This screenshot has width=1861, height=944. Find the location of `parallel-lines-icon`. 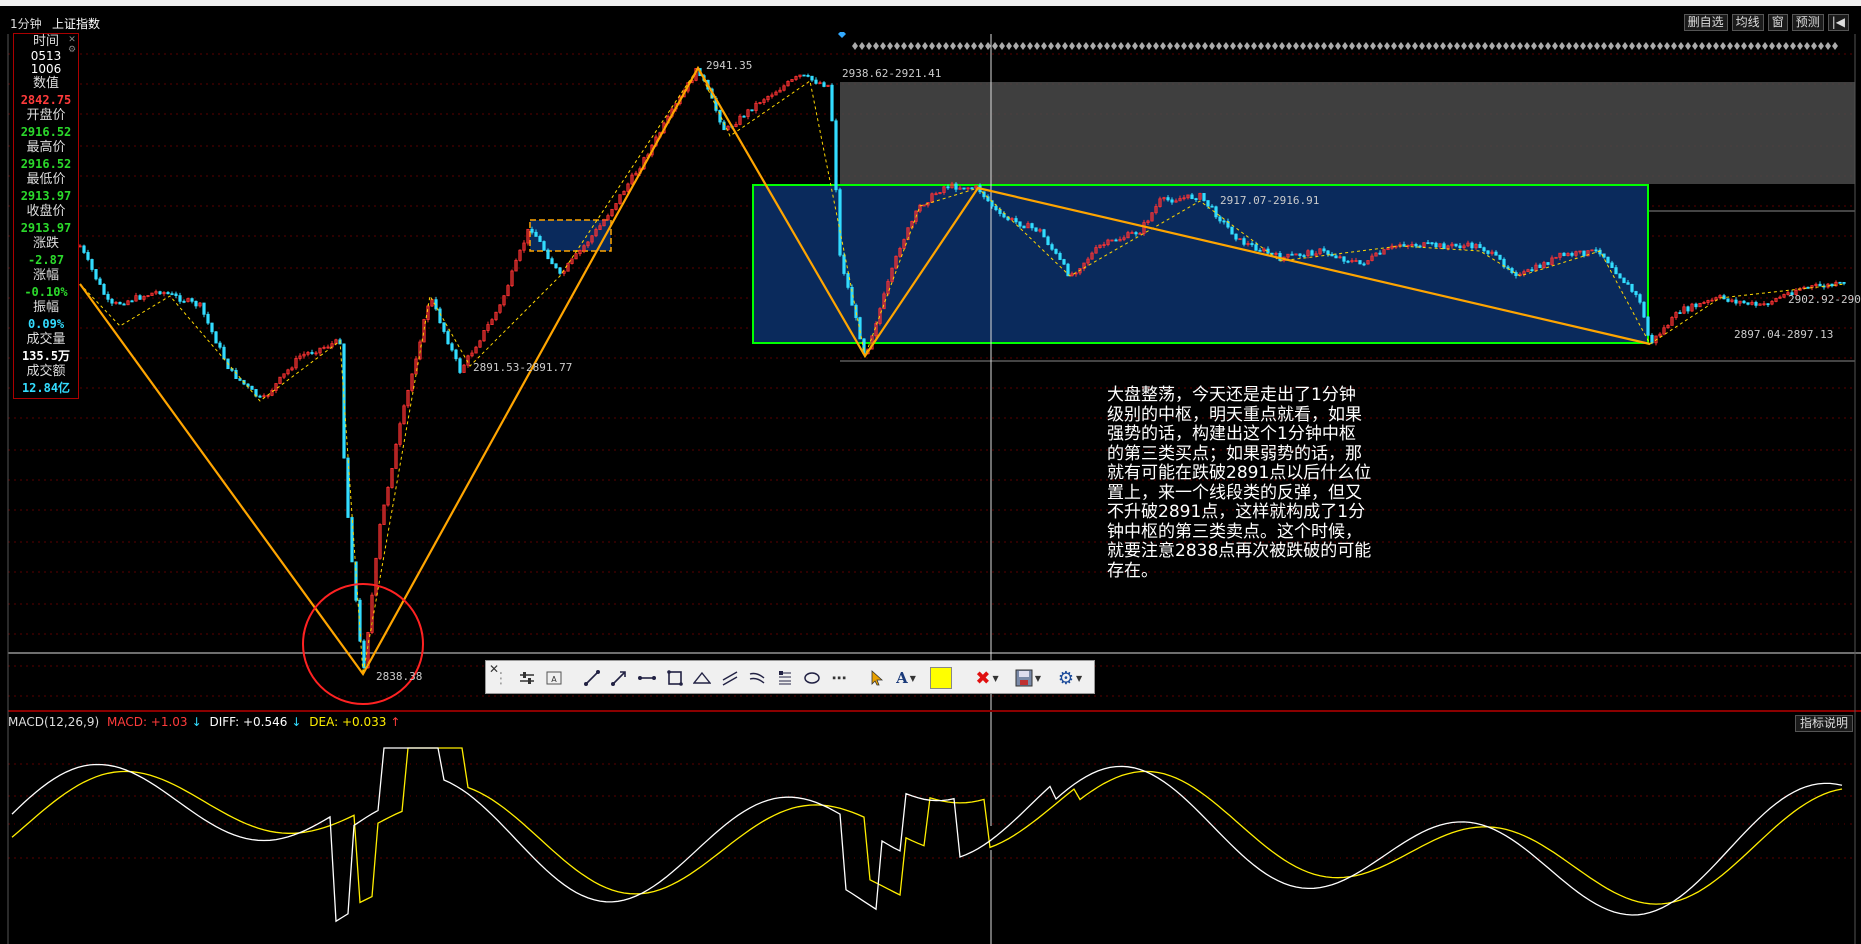

parallel-lines-icon is located at coordinates (730, 678).